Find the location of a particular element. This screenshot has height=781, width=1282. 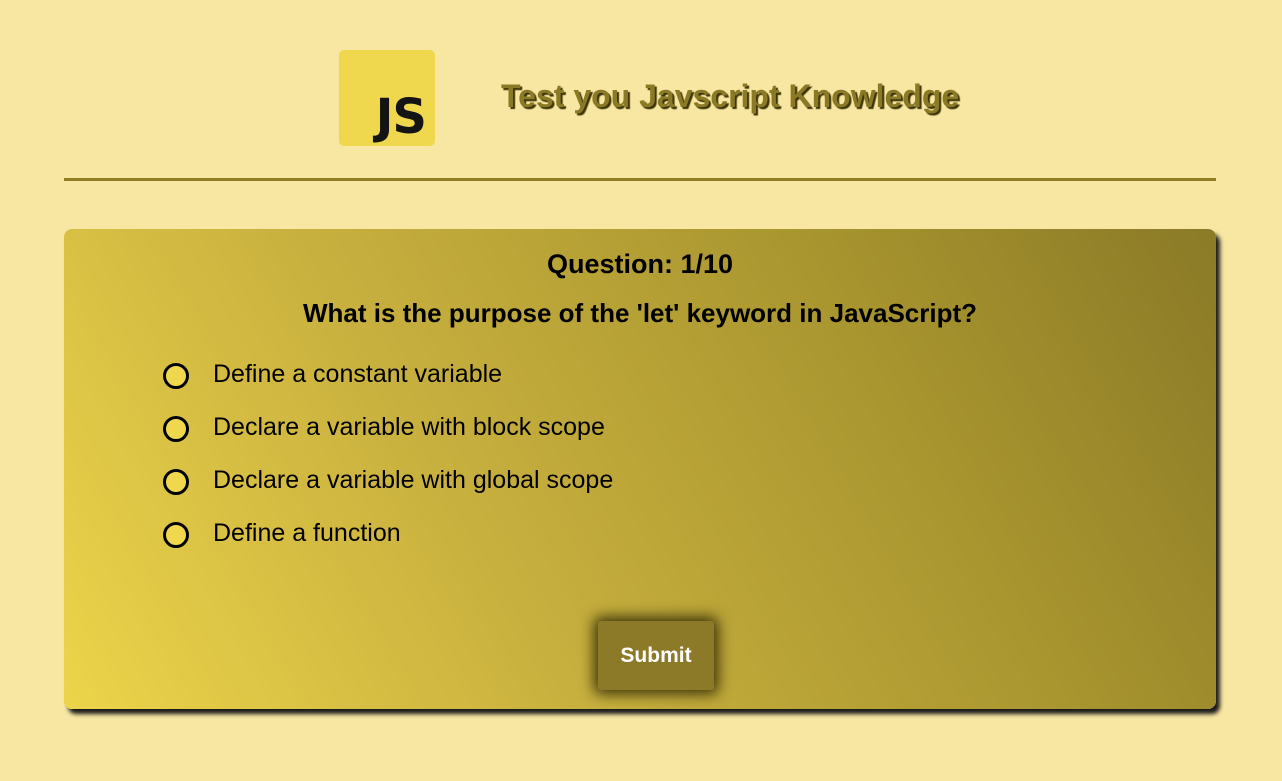

answer-option-1: Define a constant variable is located at coordinates (388, 385).